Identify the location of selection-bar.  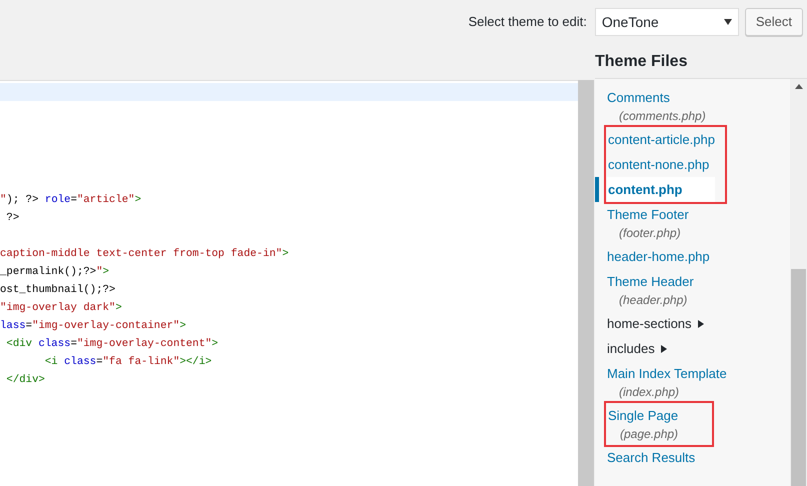
(597, 189).